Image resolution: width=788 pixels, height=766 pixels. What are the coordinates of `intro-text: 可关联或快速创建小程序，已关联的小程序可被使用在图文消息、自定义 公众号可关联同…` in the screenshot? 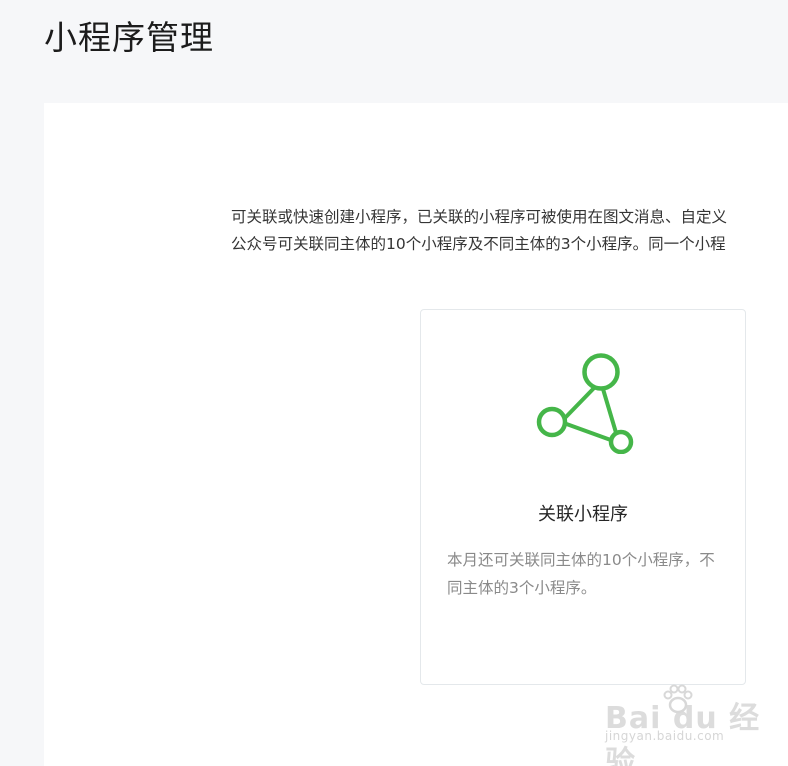 It's located at (509, 231).